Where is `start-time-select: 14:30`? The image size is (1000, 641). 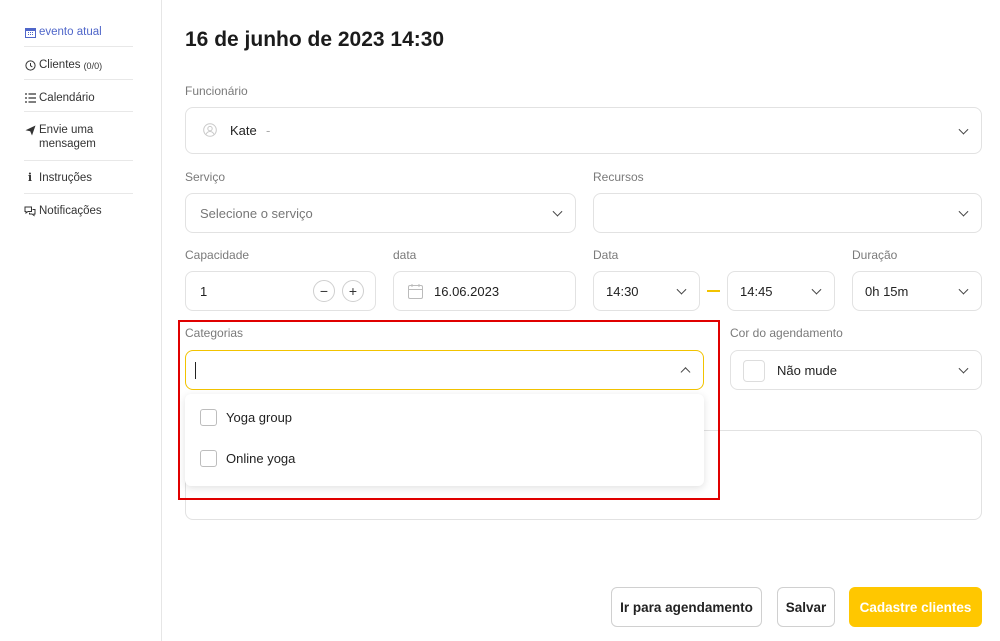
start-time-select: 14:30 is located at coordinates (646, 291).